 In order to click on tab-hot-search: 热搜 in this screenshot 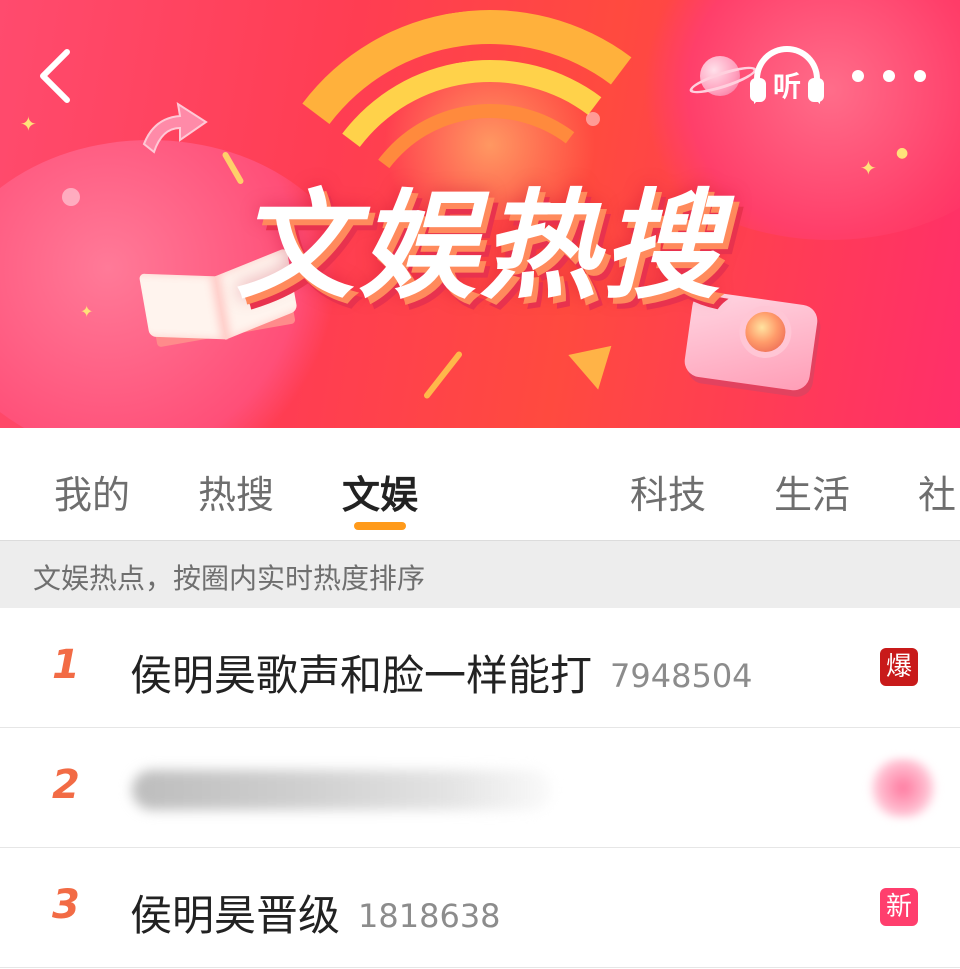, I will do `click(236, 491)`.